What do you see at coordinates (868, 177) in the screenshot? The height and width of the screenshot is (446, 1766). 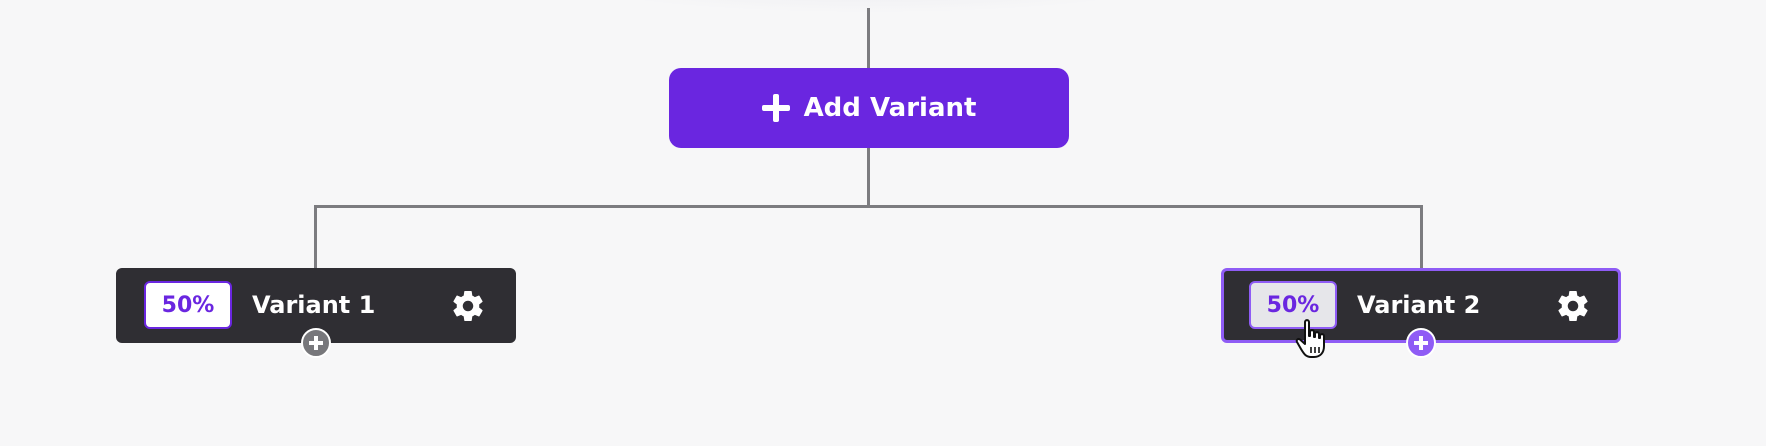 I see `connector-middle` at bounding box center [868, 177].